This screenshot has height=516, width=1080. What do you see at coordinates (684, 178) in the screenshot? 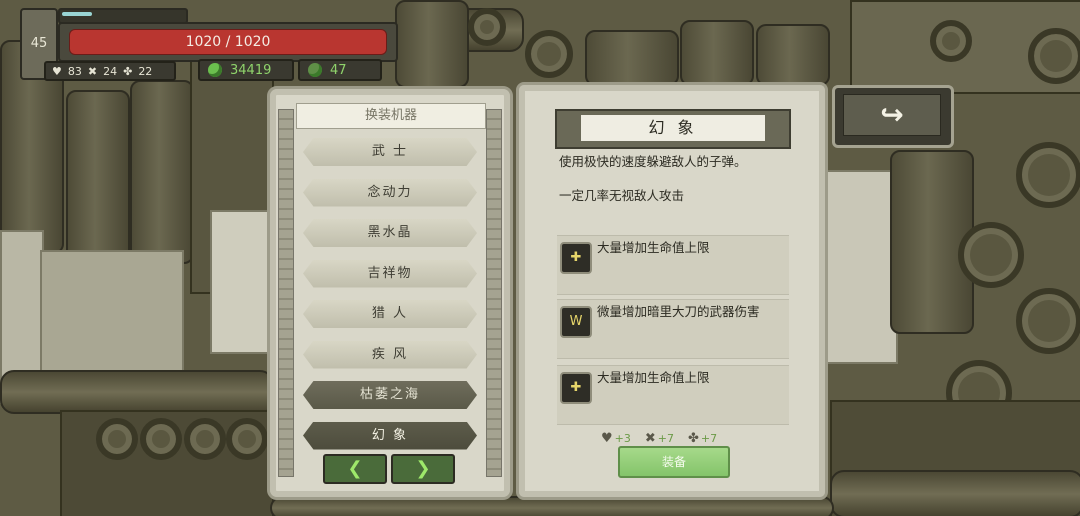
I see `detail-description: 使用极快的速度躲避敌人的子弹。 一定几率无视敌人攻击` at bounding box center [684, 178].